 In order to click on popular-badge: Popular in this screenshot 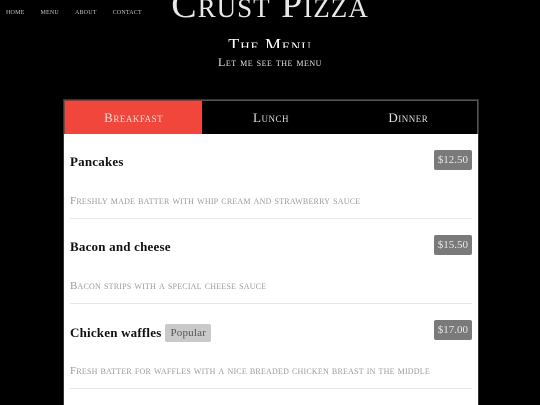, I will do `click(188, 333)`.